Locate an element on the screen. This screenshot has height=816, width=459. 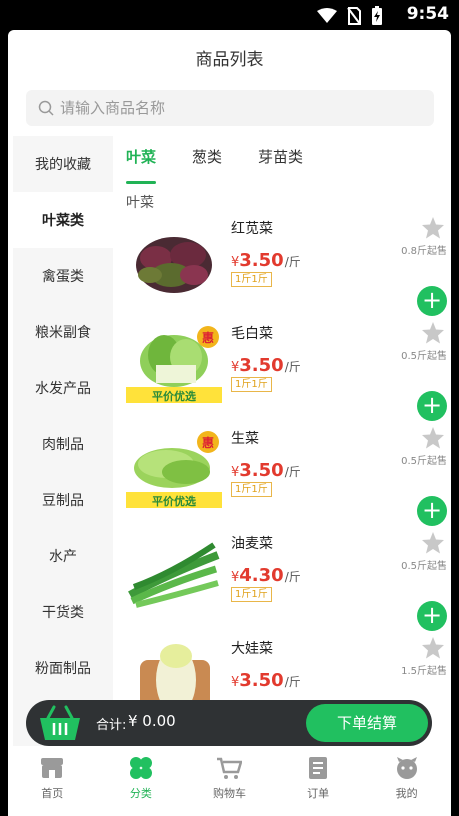
status-icons is located at coordinates (350, 16).